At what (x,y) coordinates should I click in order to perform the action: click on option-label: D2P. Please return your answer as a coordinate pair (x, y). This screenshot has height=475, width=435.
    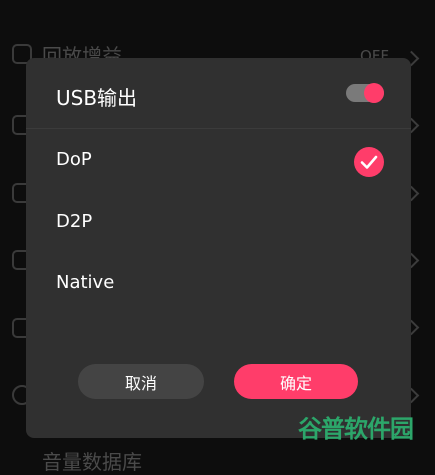
    Looking at the image, I should click on (74, 221).